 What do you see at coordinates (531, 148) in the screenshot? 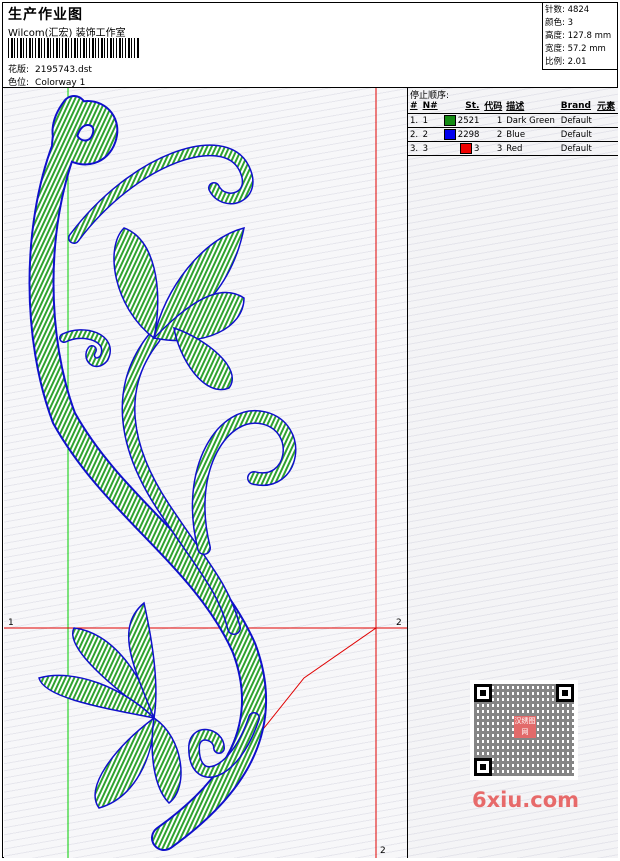
I see `row-description: Red` at bounding box center [531, 148].